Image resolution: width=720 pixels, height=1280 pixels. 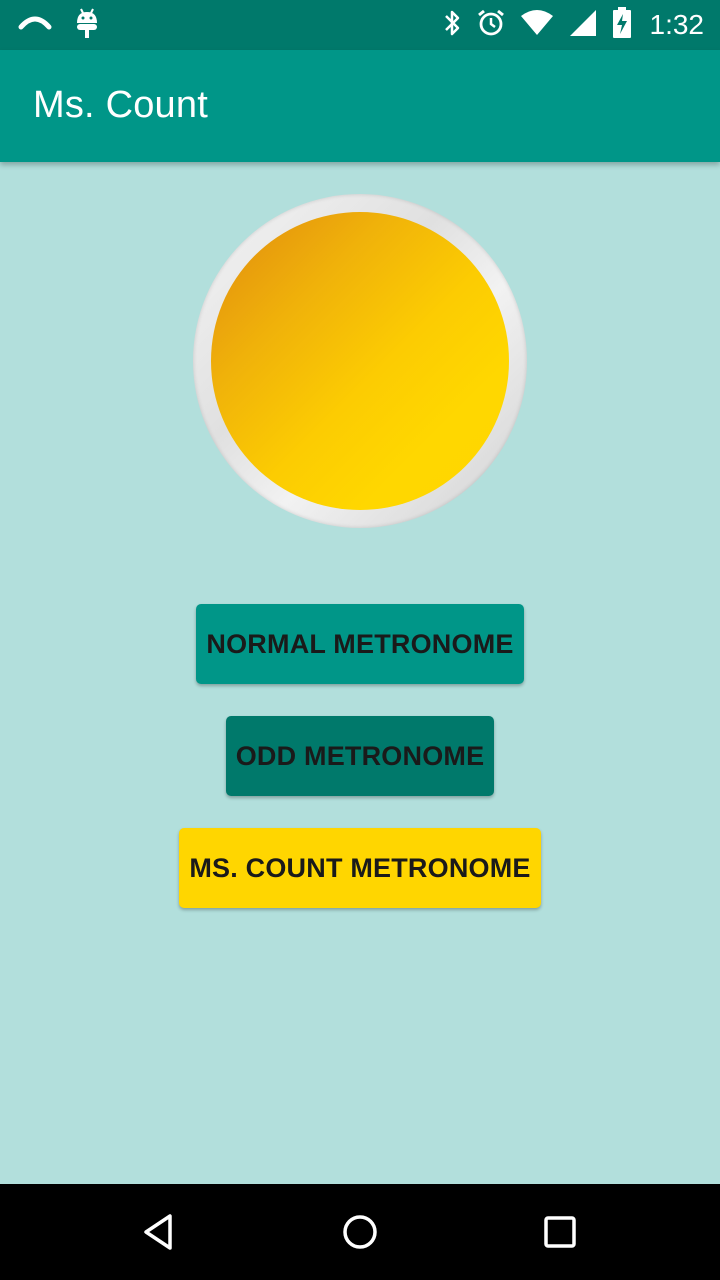 What do you see at coordinates (120, 105) in the screenshot?
I see `app-title: Ms. Count` at bounding box center [120, 105].